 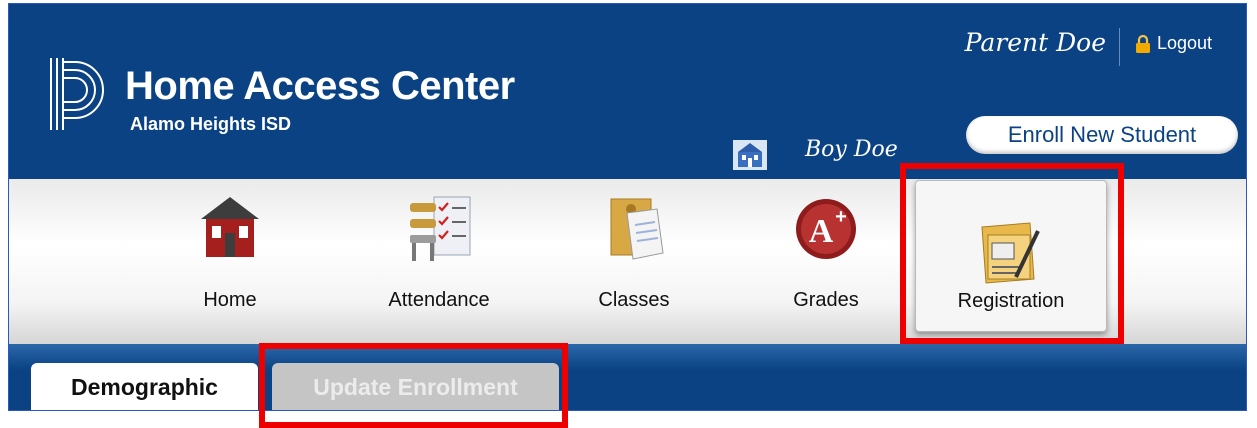 What do you see at coordinates (77, 94) in the screenshot?
I see `powerschool-logo-icon` at bounding box center [77, 94].